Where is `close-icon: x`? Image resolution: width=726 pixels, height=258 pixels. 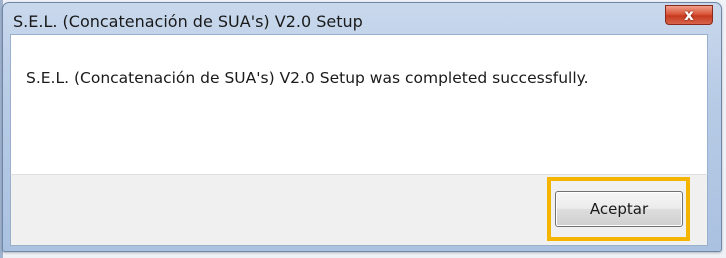
close-icon: x is located at coordinates (689, 14).